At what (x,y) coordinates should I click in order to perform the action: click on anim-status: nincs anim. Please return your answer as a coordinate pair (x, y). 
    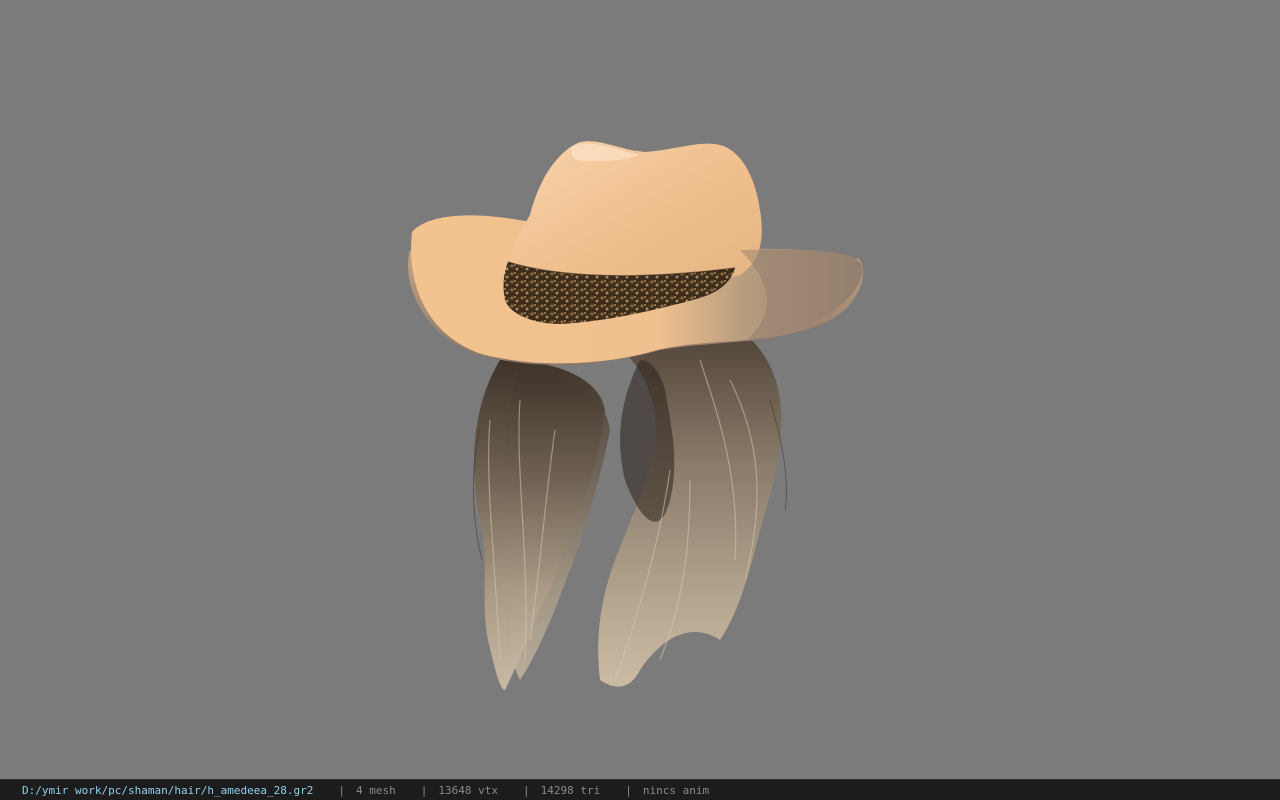
    Looking at the image, I should click on (676, 790).